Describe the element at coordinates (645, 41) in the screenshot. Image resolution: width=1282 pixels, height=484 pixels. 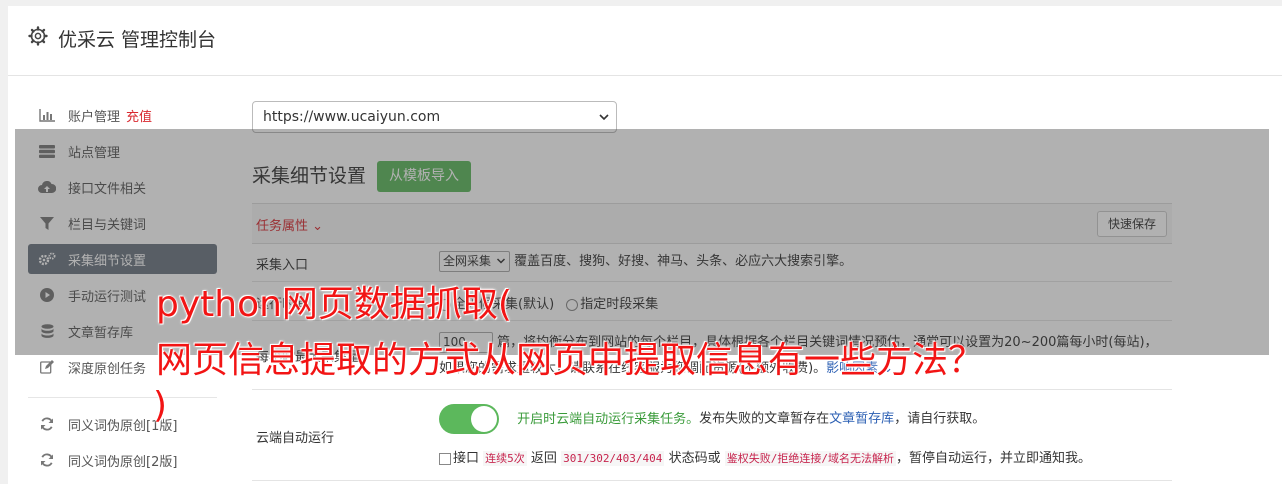
I see `page-header: 优采云 管理控制台` at that location.